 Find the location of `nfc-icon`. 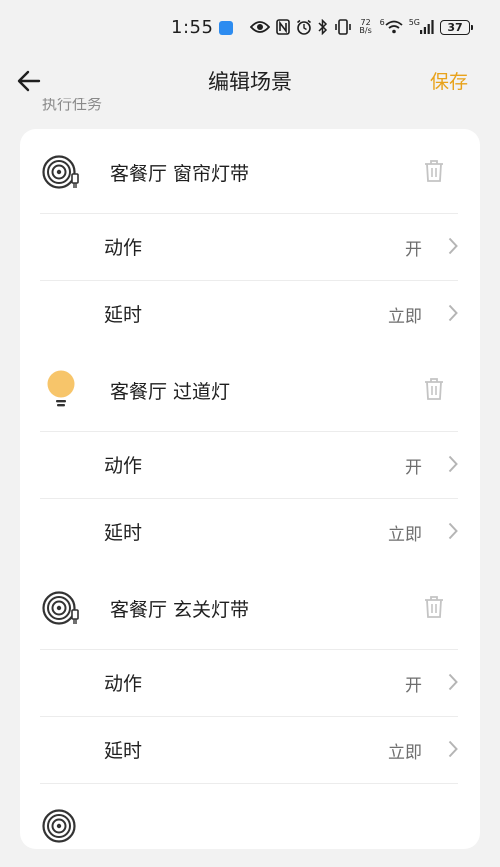

nfc-icon is located at coordinates (282, 27).